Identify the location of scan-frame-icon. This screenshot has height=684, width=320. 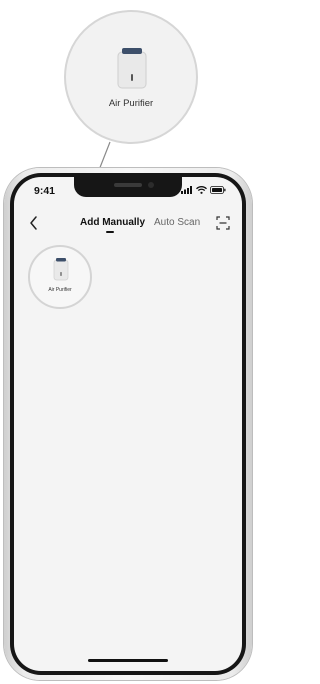
(223, 223).